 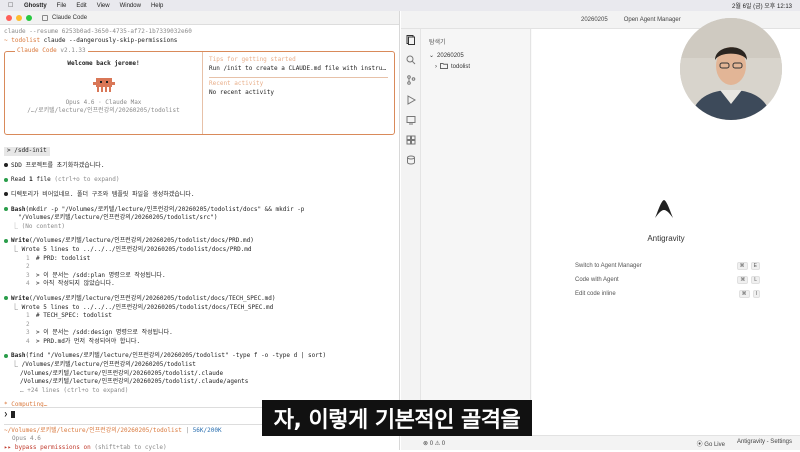 I want to click on assistant-message: 디렉토리가 비어있네요. 폴더 구조와 템플릿 파일을 생성하겠습니다., so click(x=199, y=195).